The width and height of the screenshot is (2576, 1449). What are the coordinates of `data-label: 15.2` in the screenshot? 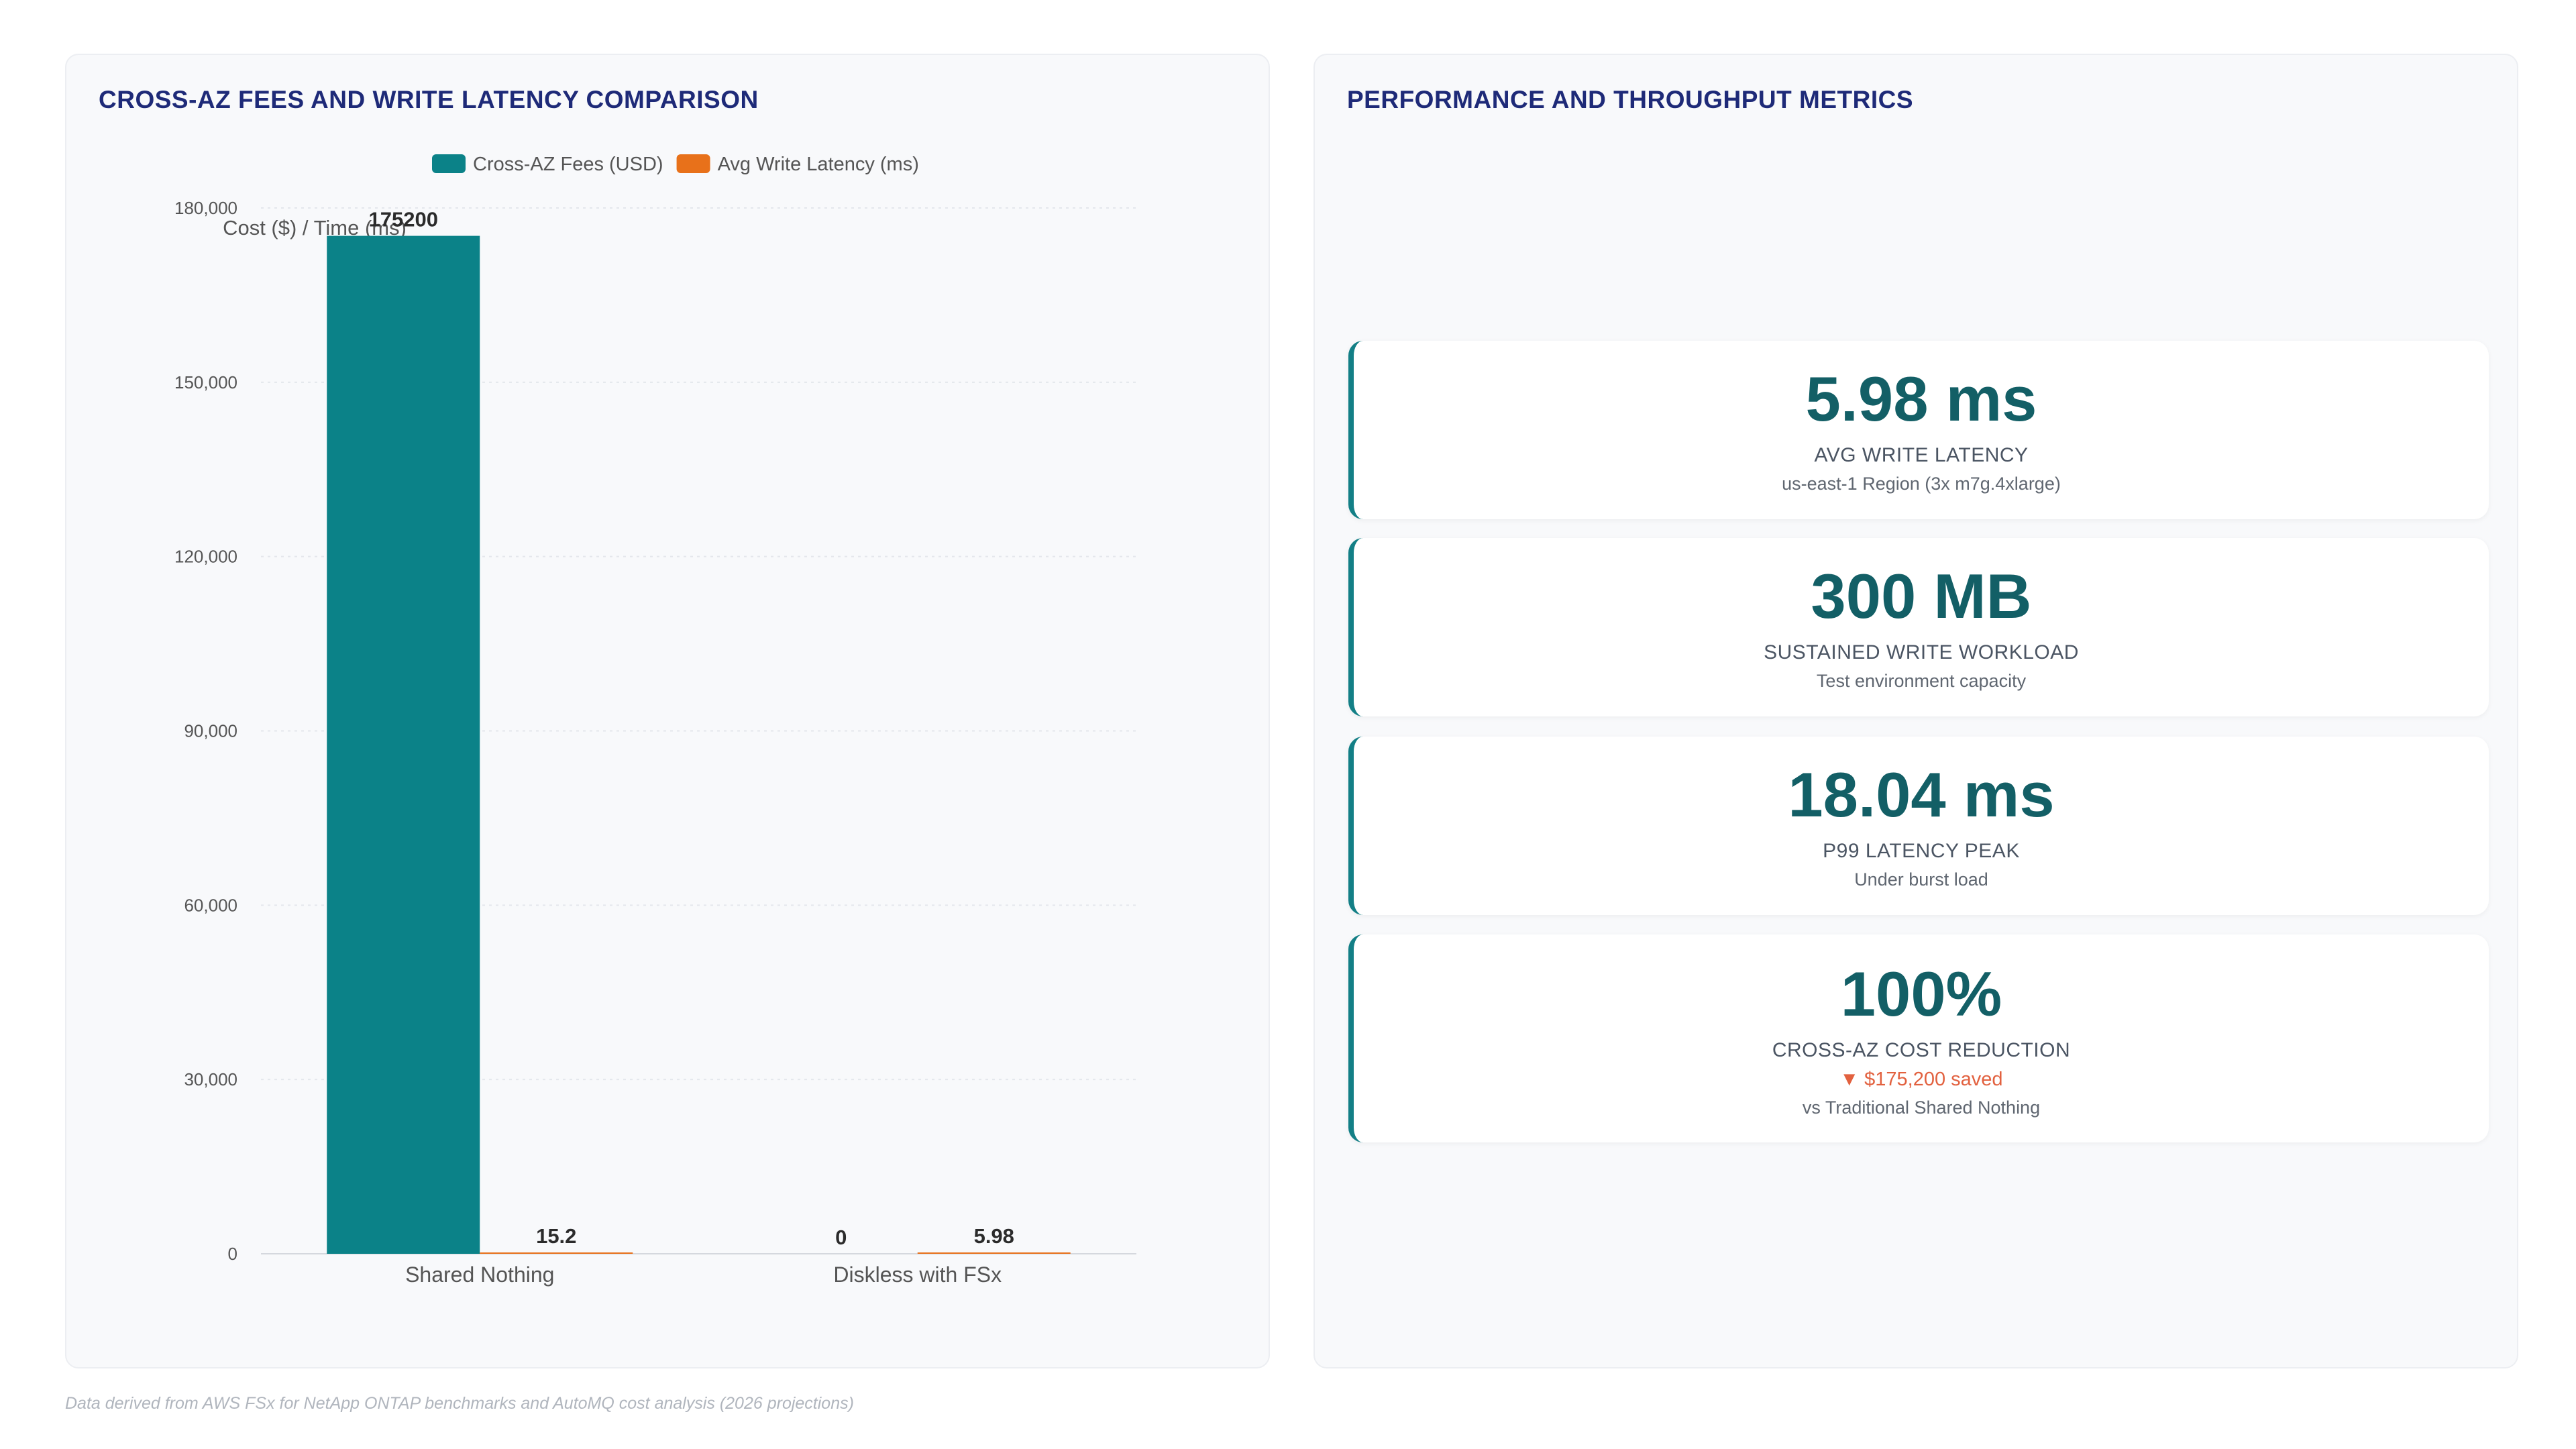 It's located at (556, 1236).